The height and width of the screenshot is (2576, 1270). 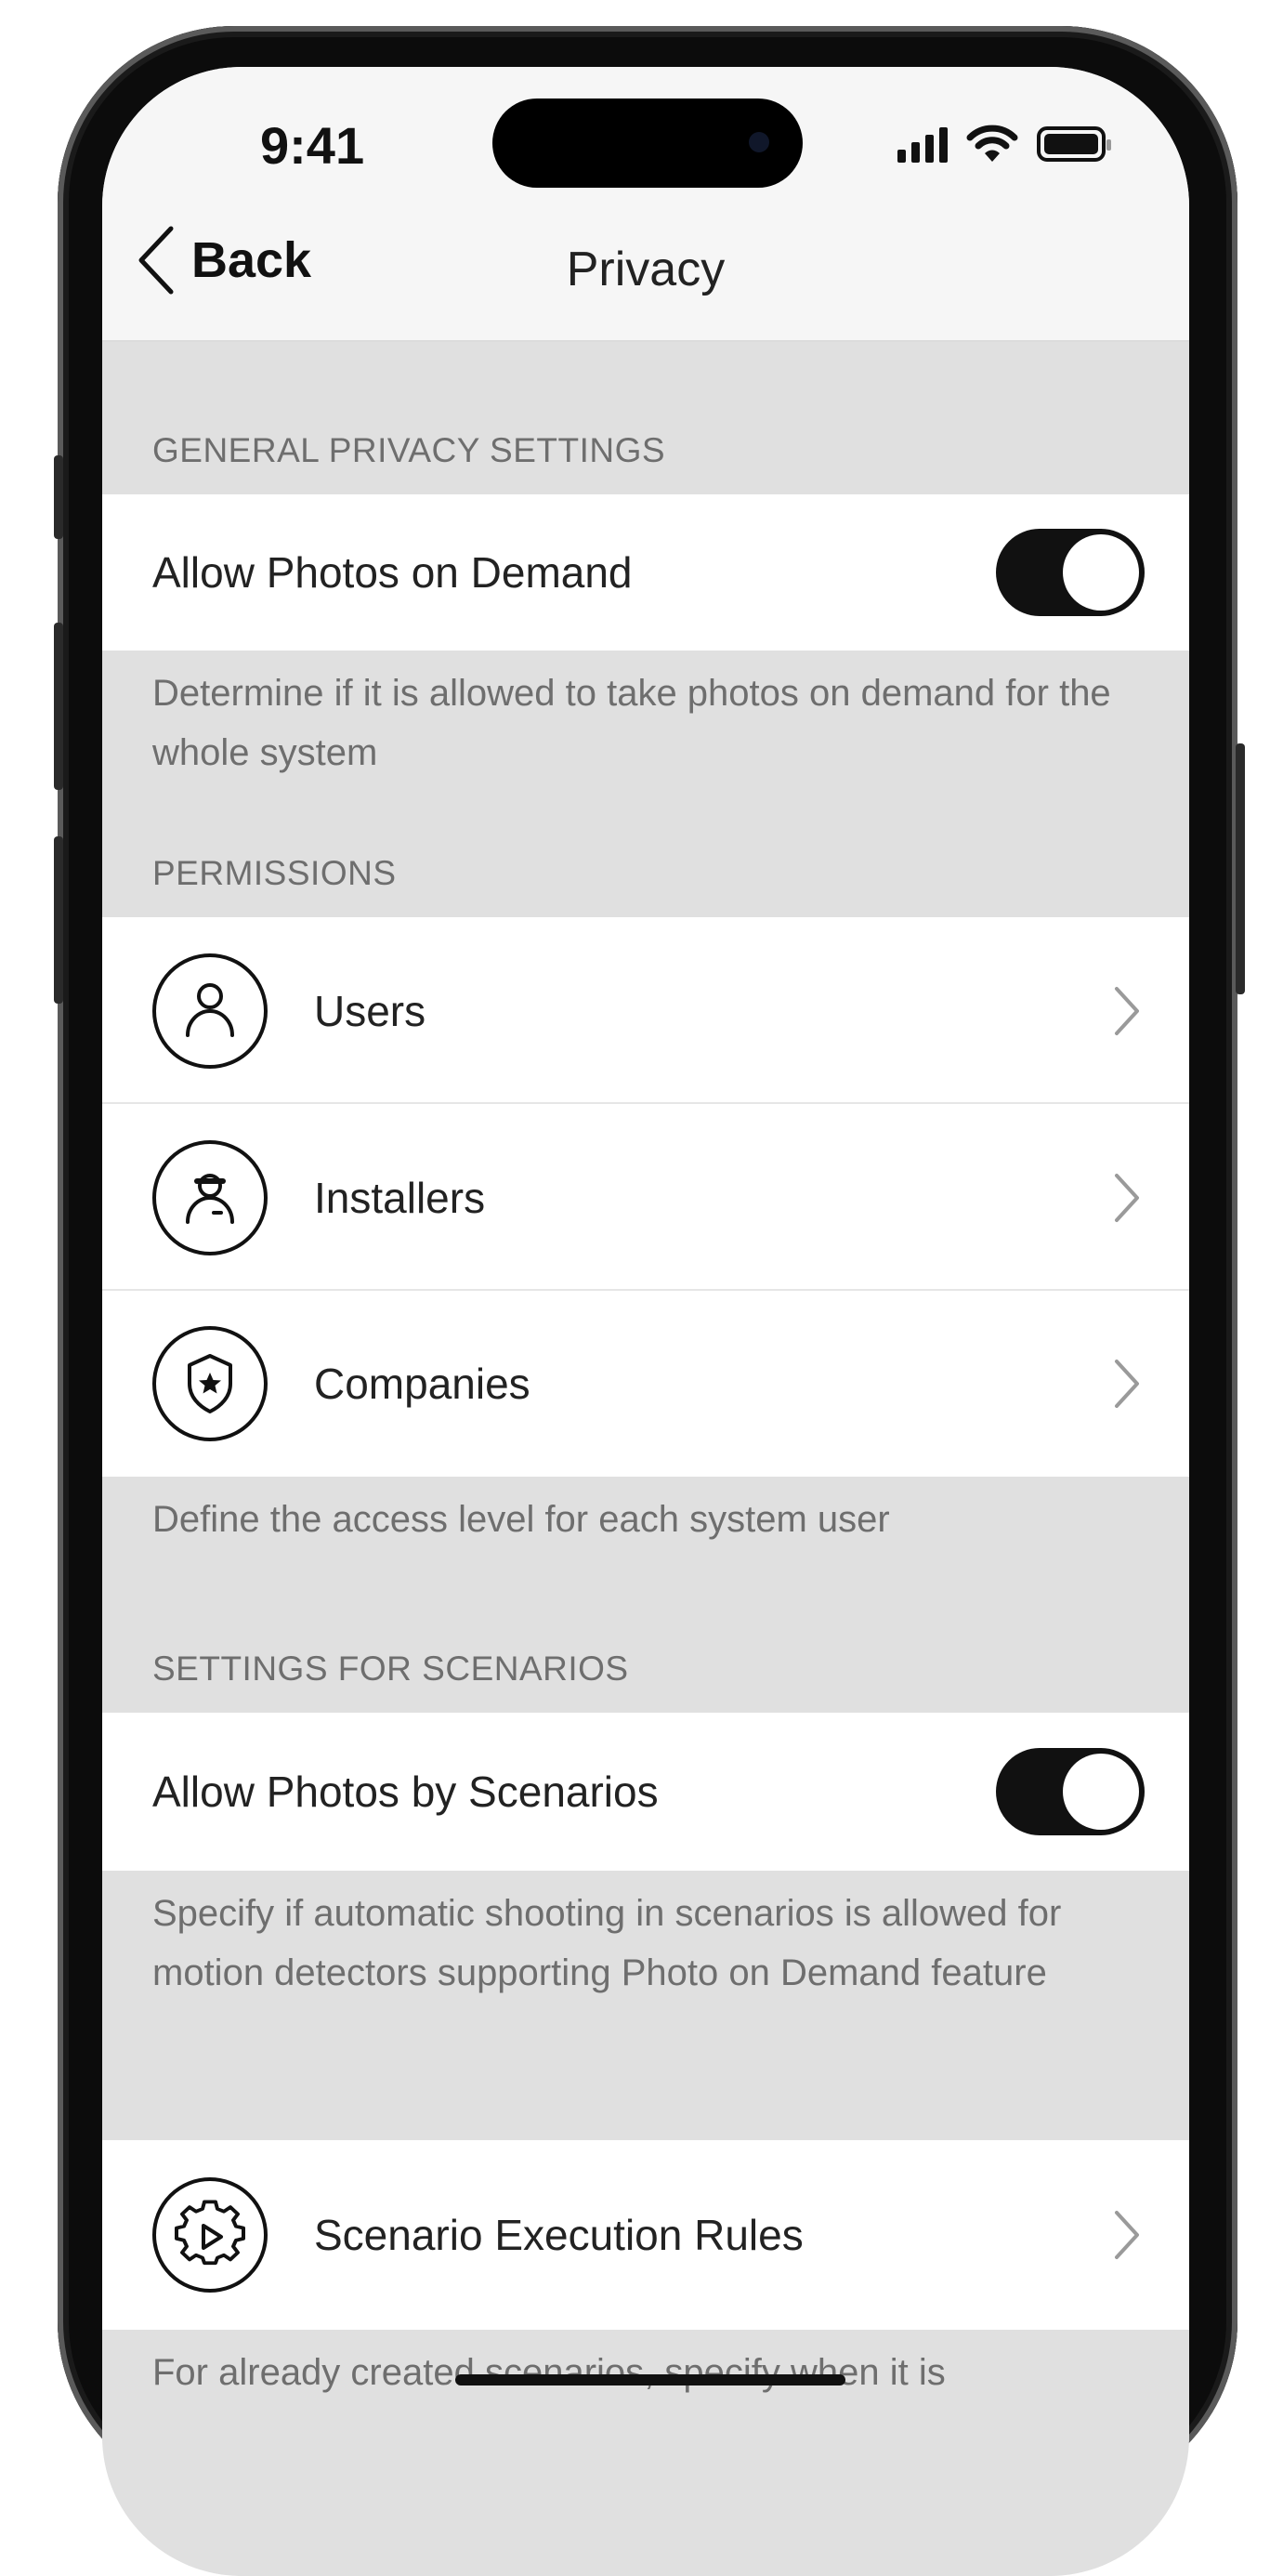 What do you see at coordinates (400, 1197) in the screenshot?
I see `installers-label: Installers` at bounding box center [400, 1197].